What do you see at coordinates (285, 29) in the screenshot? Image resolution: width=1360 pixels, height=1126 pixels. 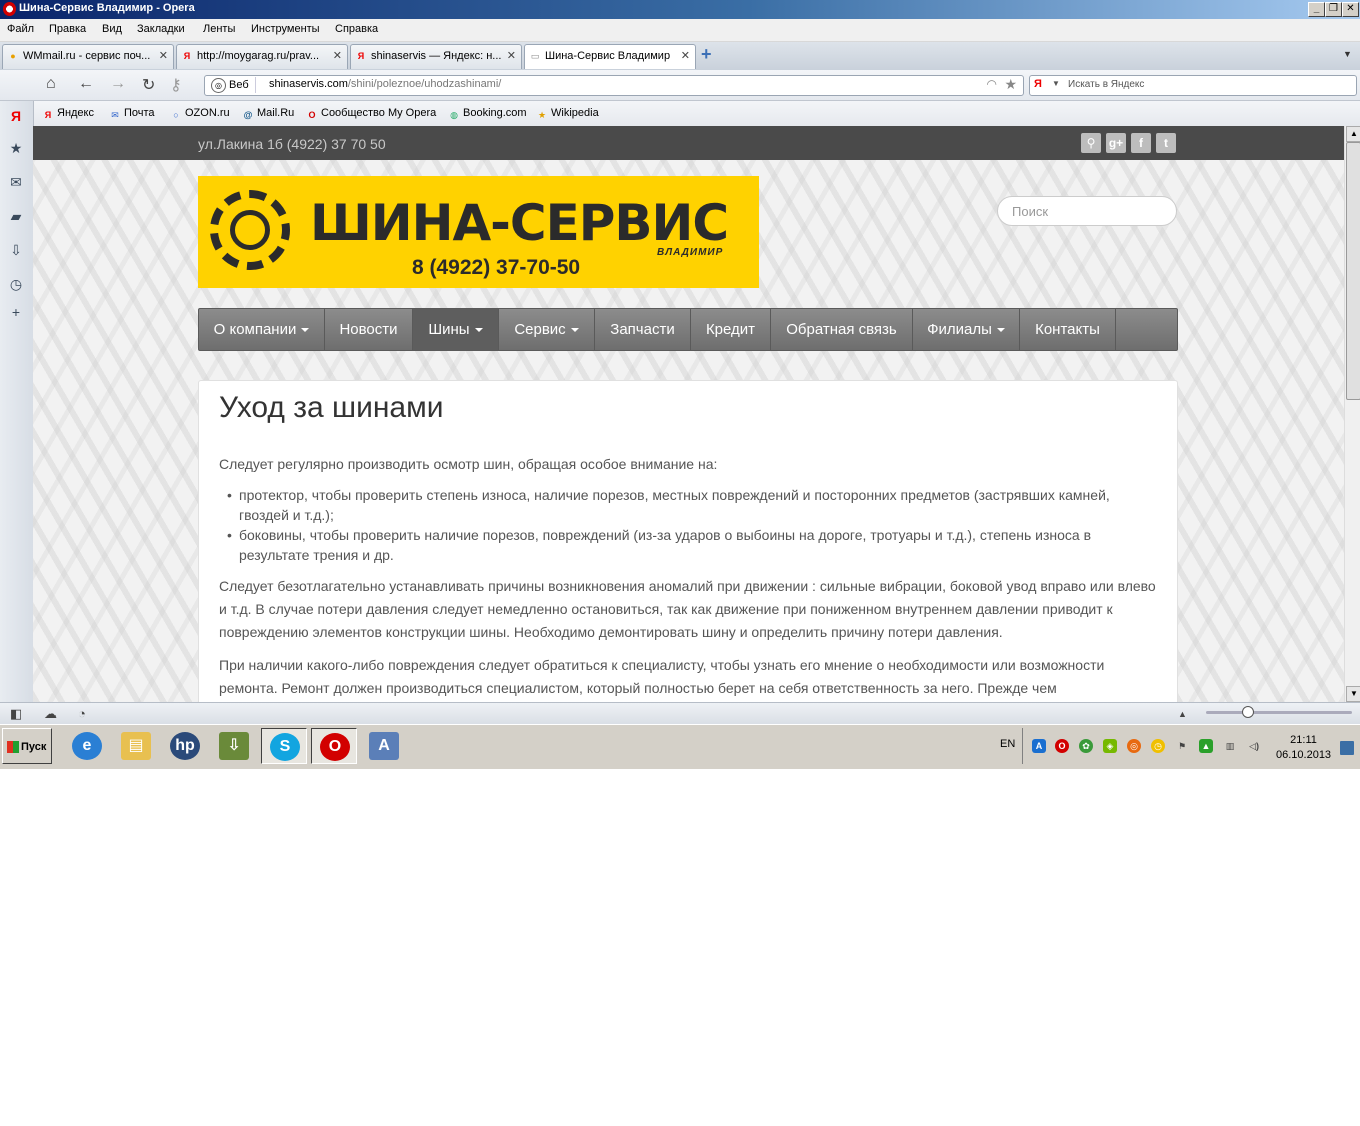 I see `menu-tools: Инструменты` at bounding box center [285, 29].